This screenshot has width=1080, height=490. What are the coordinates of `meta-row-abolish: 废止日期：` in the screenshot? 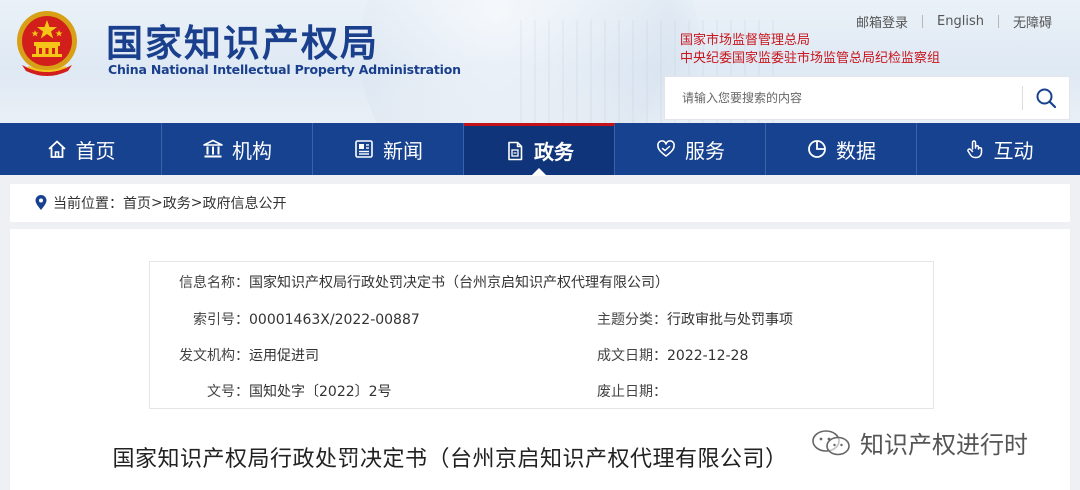 It's located at (632, 391).